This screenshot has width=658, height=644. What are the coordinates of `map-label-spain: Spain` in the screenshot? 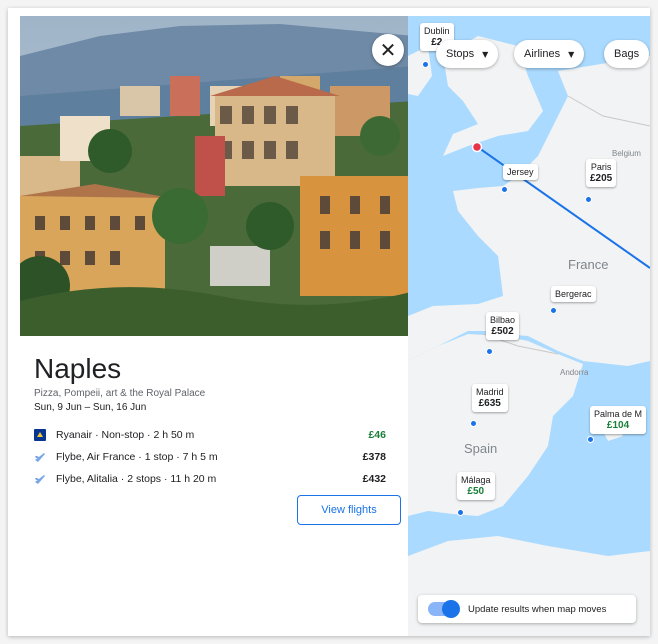 It's located at (481, 448).